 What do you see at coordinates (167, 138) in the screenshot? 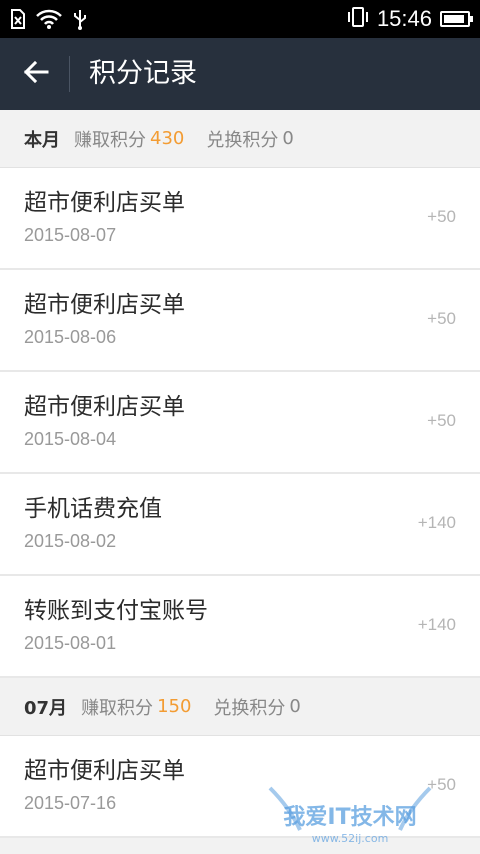
I see `earn-value: 430` at bounding box center [167, 138].